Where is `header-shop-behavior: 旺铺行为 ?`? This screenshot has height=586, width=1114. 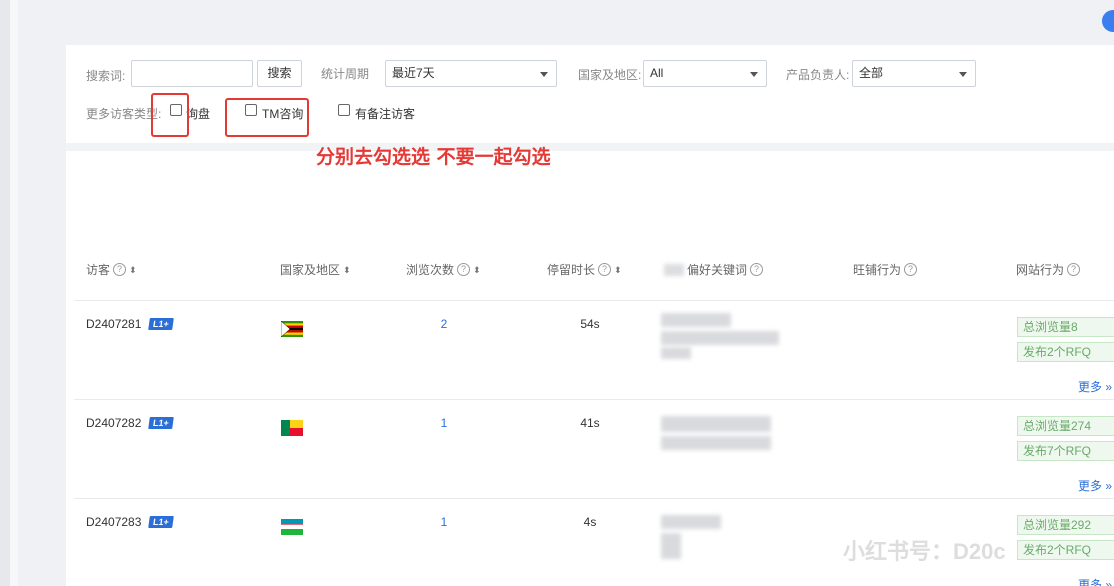
header-shop-behavior: 旺铺行为 ? is located at coordinates (885, 269).